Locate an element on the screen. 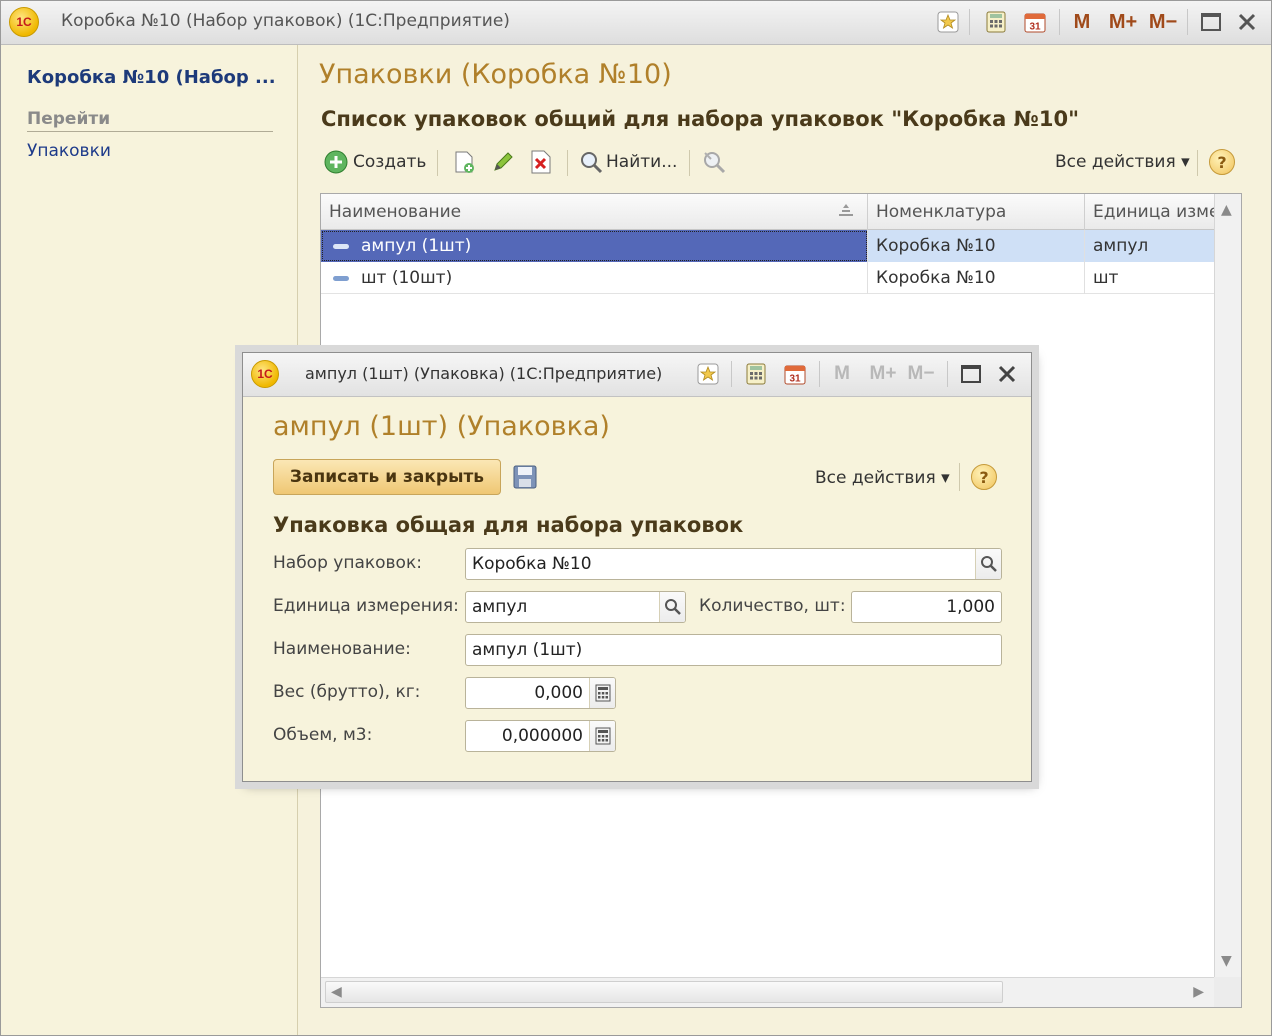 This screenshot has width=1272, height=1036. column-header-nomenclature: Номенклатура is located at coordinates (976, 212).